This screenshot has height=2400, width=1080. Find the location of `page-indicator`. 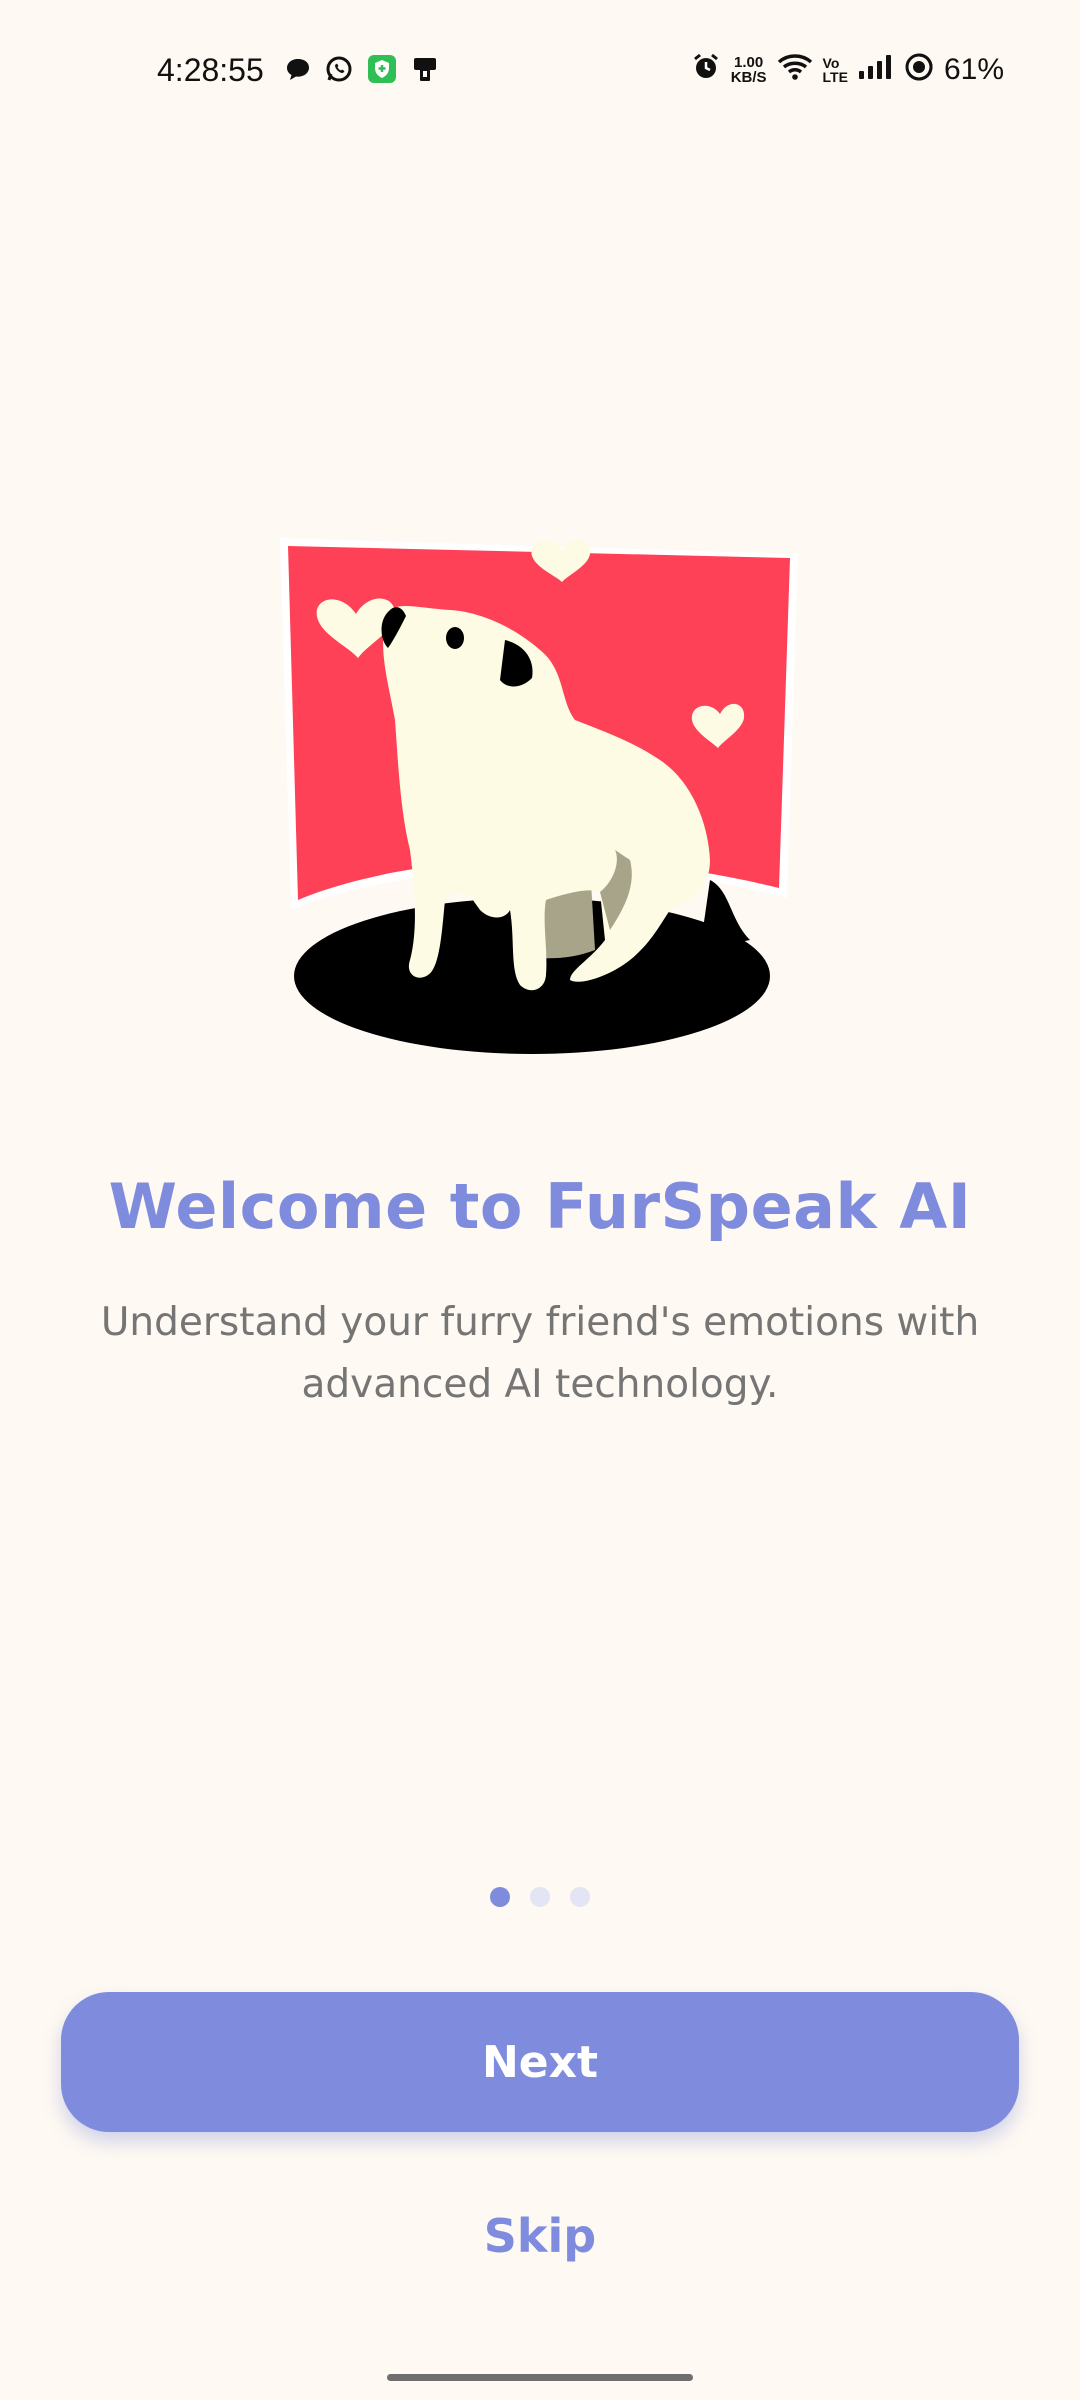

page-indicator is located at coordinates (540, 1897).